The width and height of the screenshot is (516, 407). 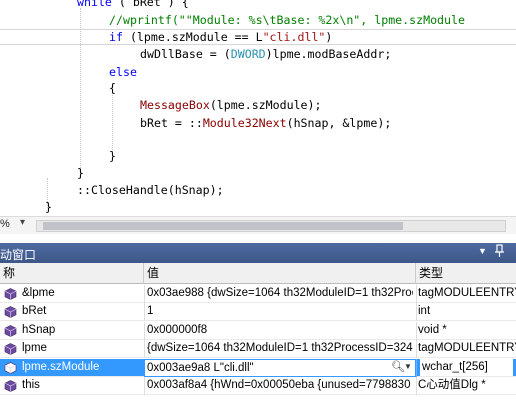 I want to click on watch-name: hSnap, so click(x=81, y=330).